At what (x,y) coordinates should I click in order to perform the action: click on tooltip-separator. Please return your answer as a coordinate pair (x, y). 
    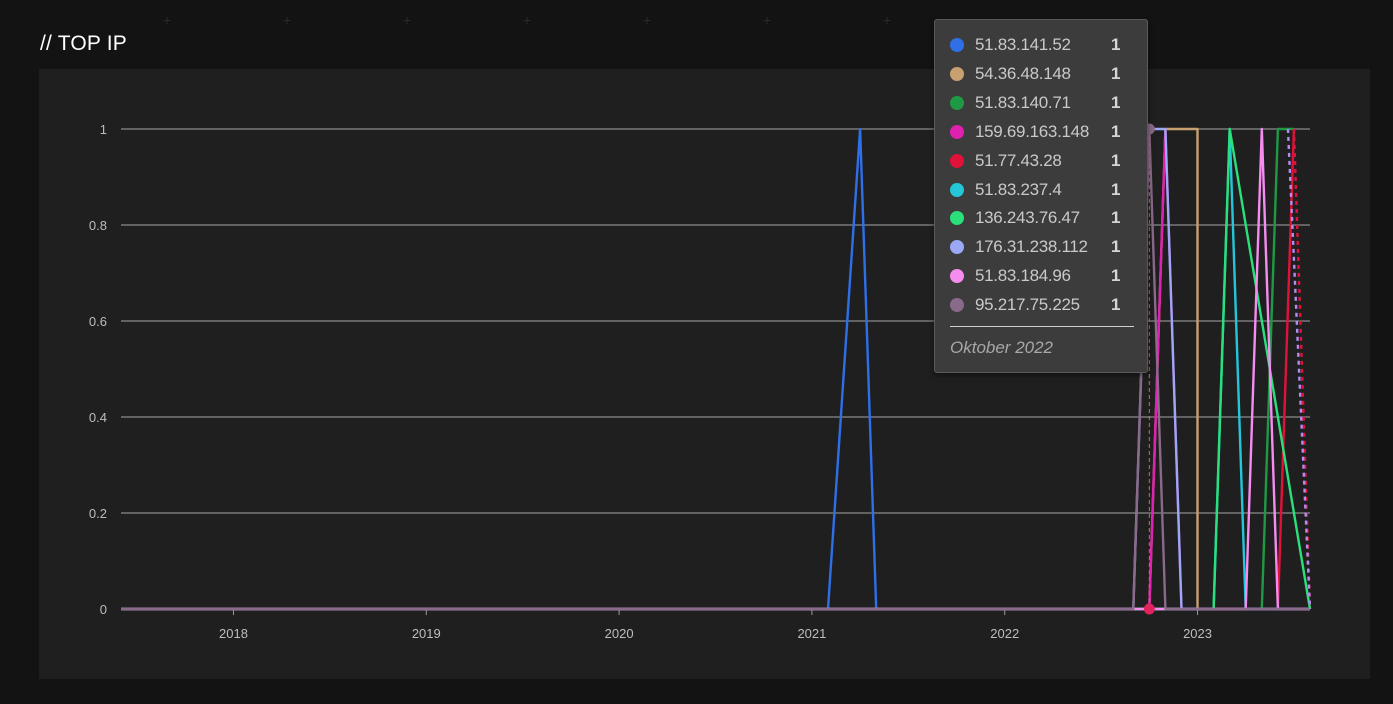
    Looking at the image, I should click on (1042, 326).